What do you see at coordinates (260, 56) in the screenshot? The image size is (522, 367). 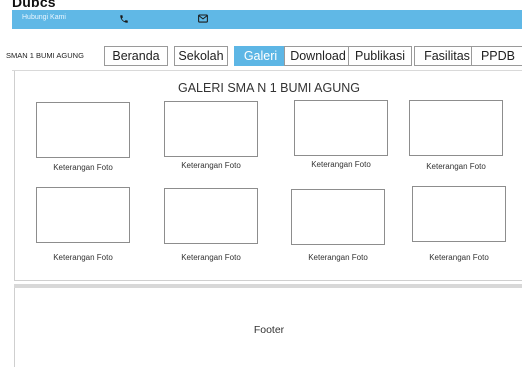 I see `nav-galeri: Galeri` at bounding box center [260, 56].